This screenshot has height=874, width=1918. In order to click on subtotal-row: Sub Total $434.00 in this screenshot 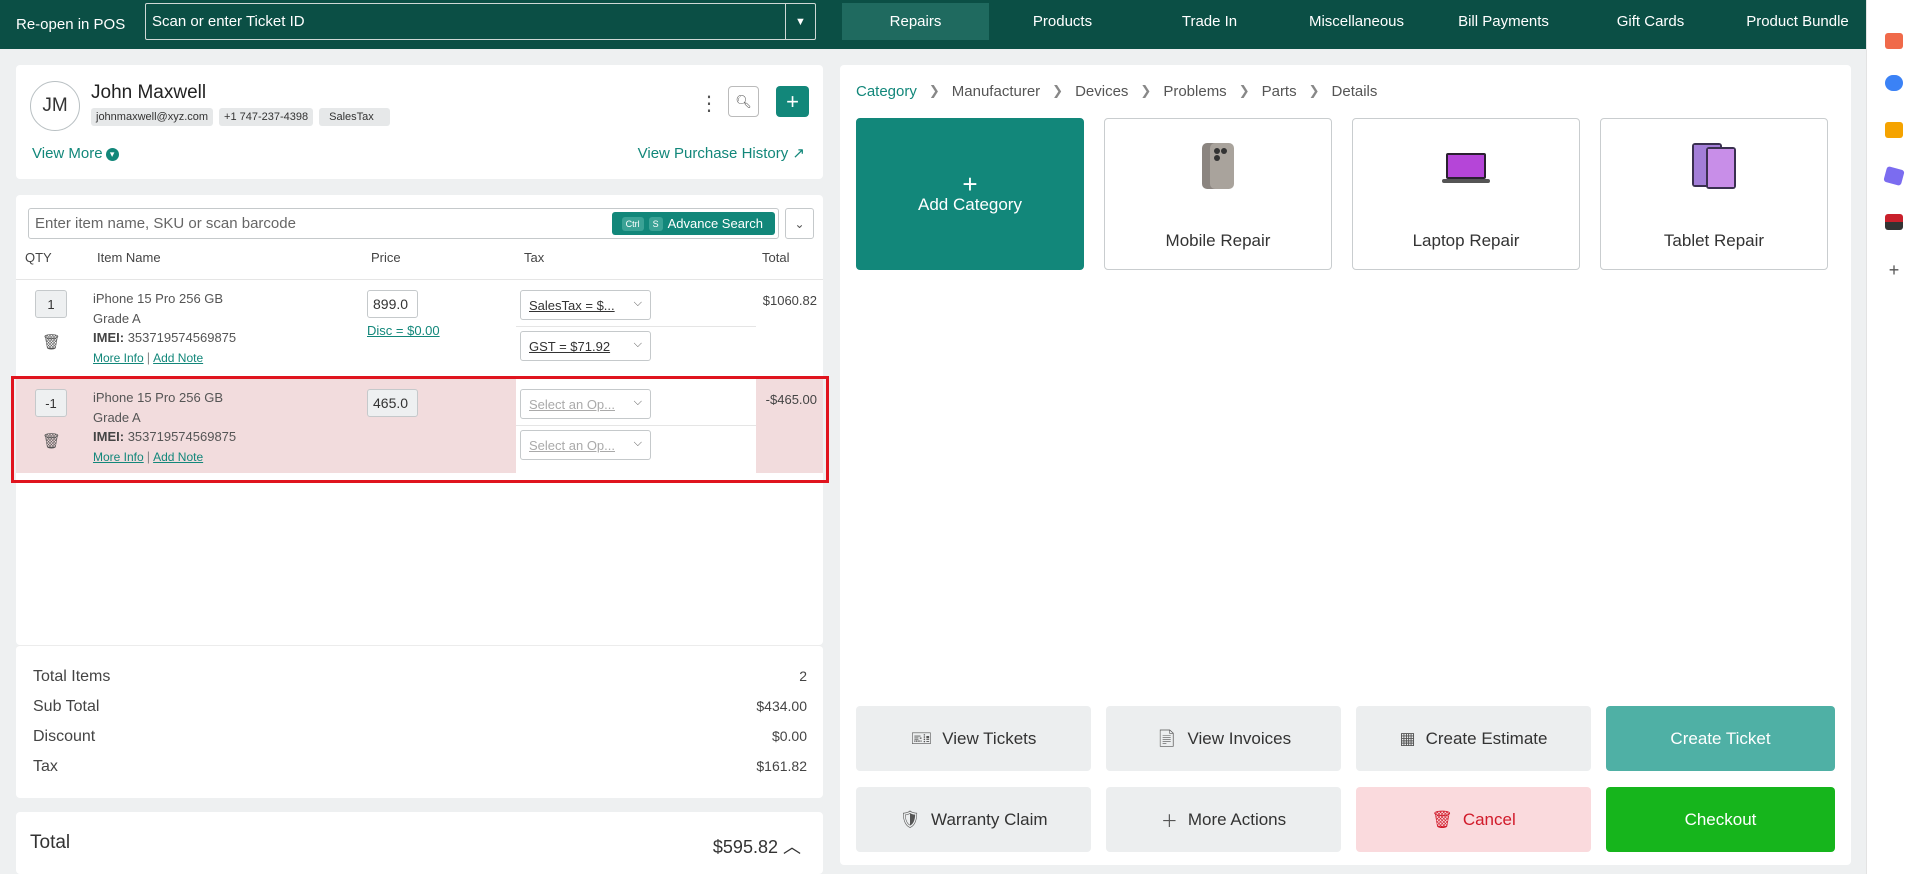, I will do `click(428, 707)`.